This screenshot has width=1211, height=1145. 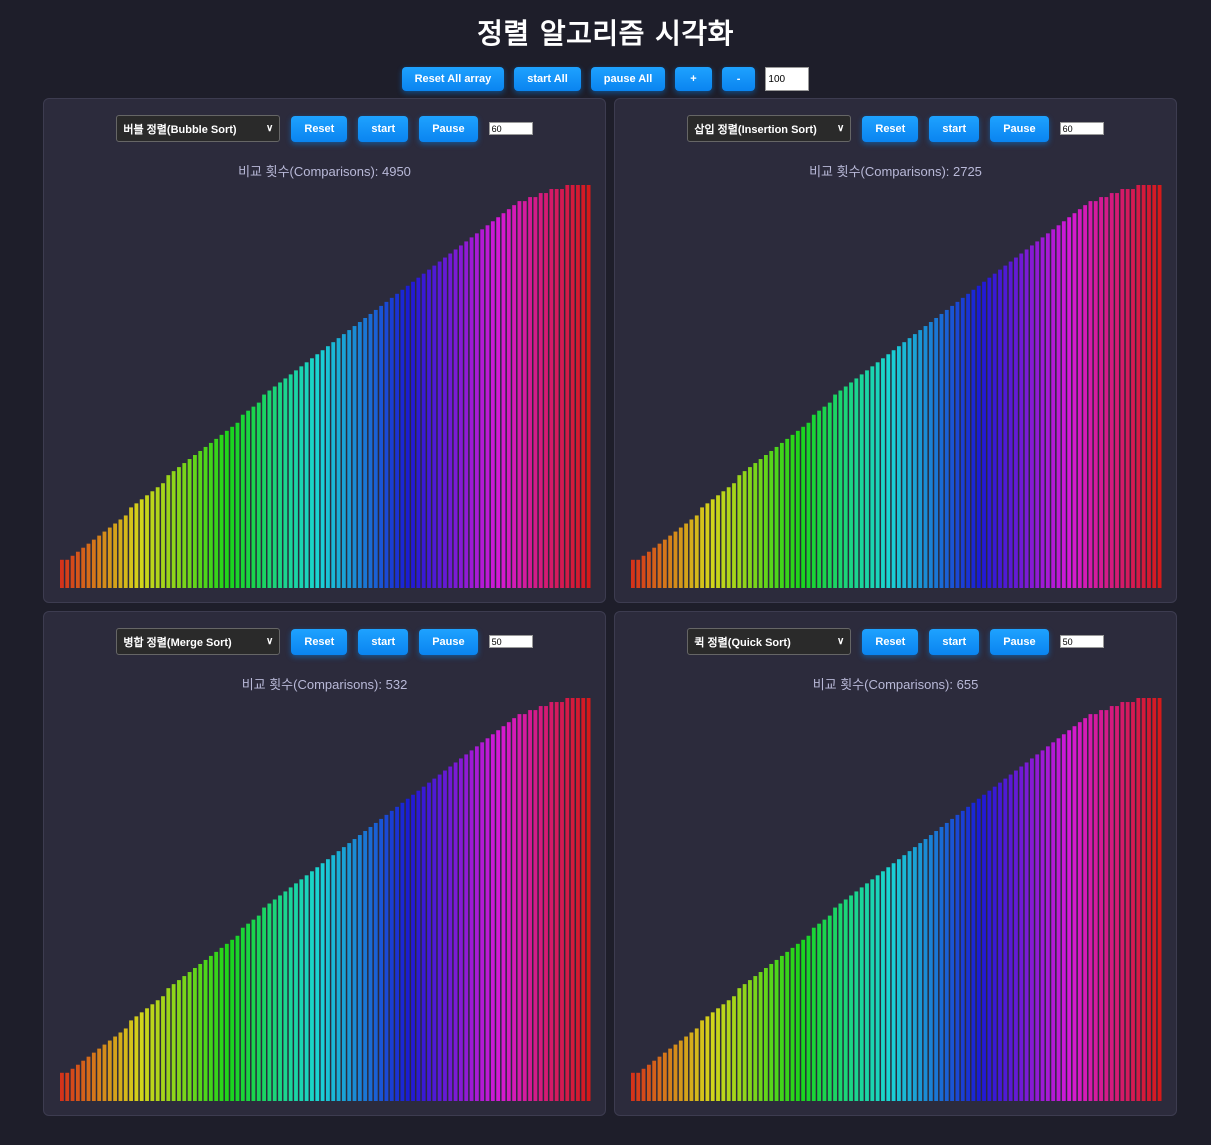 I want to click on array-size-input, so click(x=787, y=79).